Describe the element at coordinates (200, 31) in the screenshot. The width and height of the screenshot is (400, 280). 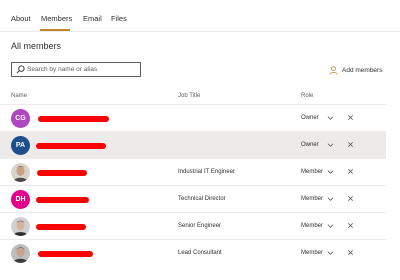
I see `tabs-divider` at that location.